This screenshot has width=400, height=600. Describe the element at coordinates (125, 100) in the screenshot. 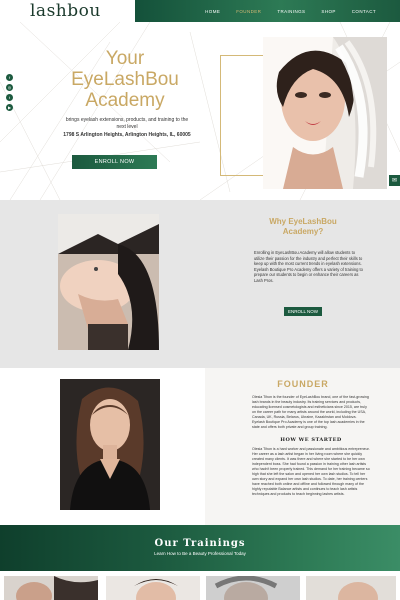

I see `hero-title-line3: Academy` at that location.